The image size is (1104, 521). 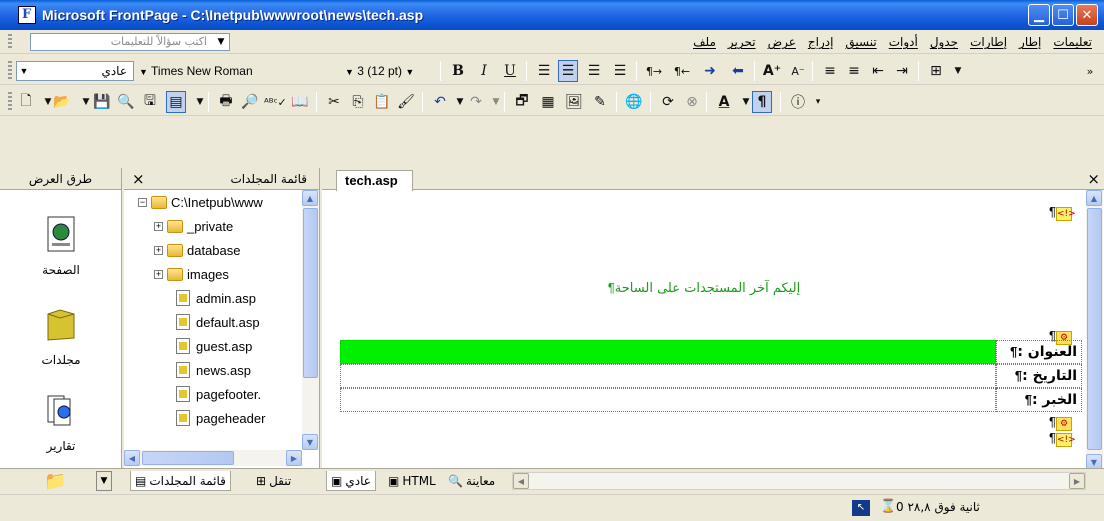 I want to click on italic-icon: I, so click(x=484, y=71).